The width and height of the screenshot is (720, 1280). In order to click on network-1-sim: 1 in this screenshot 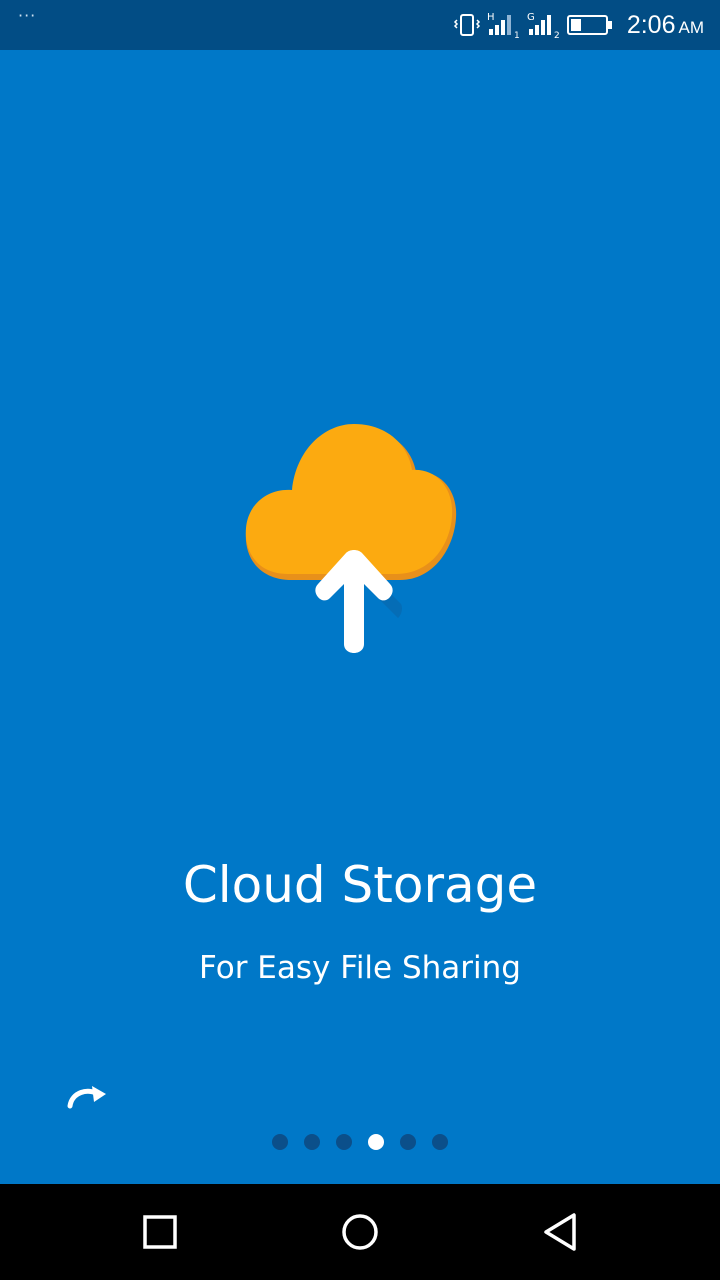, I will do `click(517, 35)`.